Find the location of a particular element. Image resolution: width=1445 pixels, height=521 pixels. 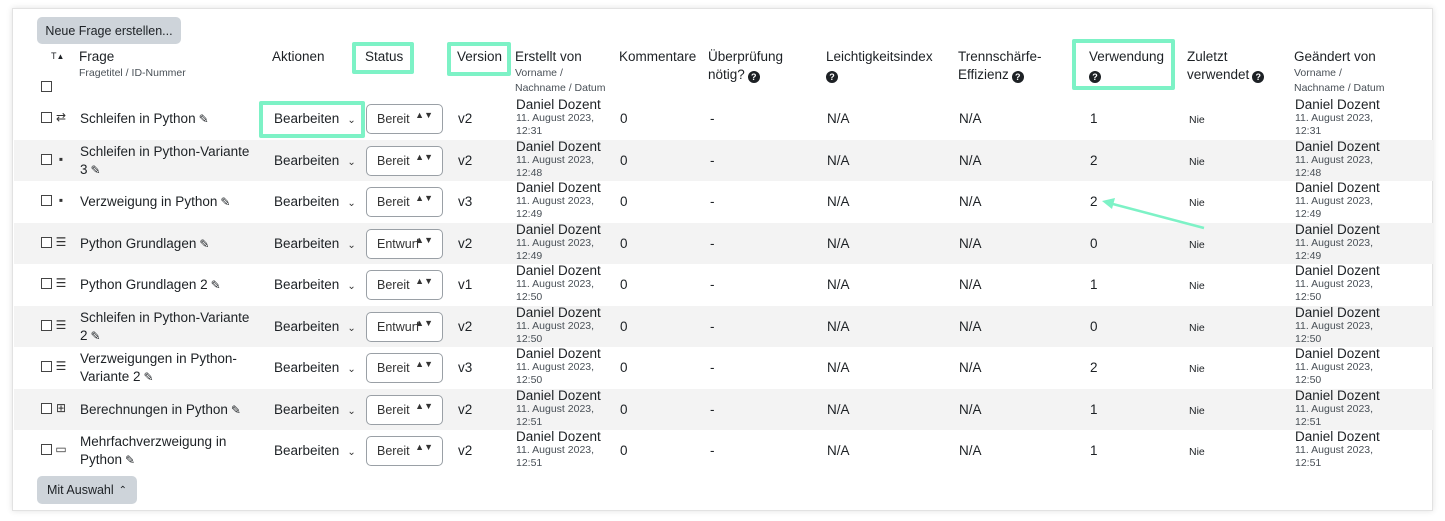

select-all-checkbox is located at coordinates (46, 86).